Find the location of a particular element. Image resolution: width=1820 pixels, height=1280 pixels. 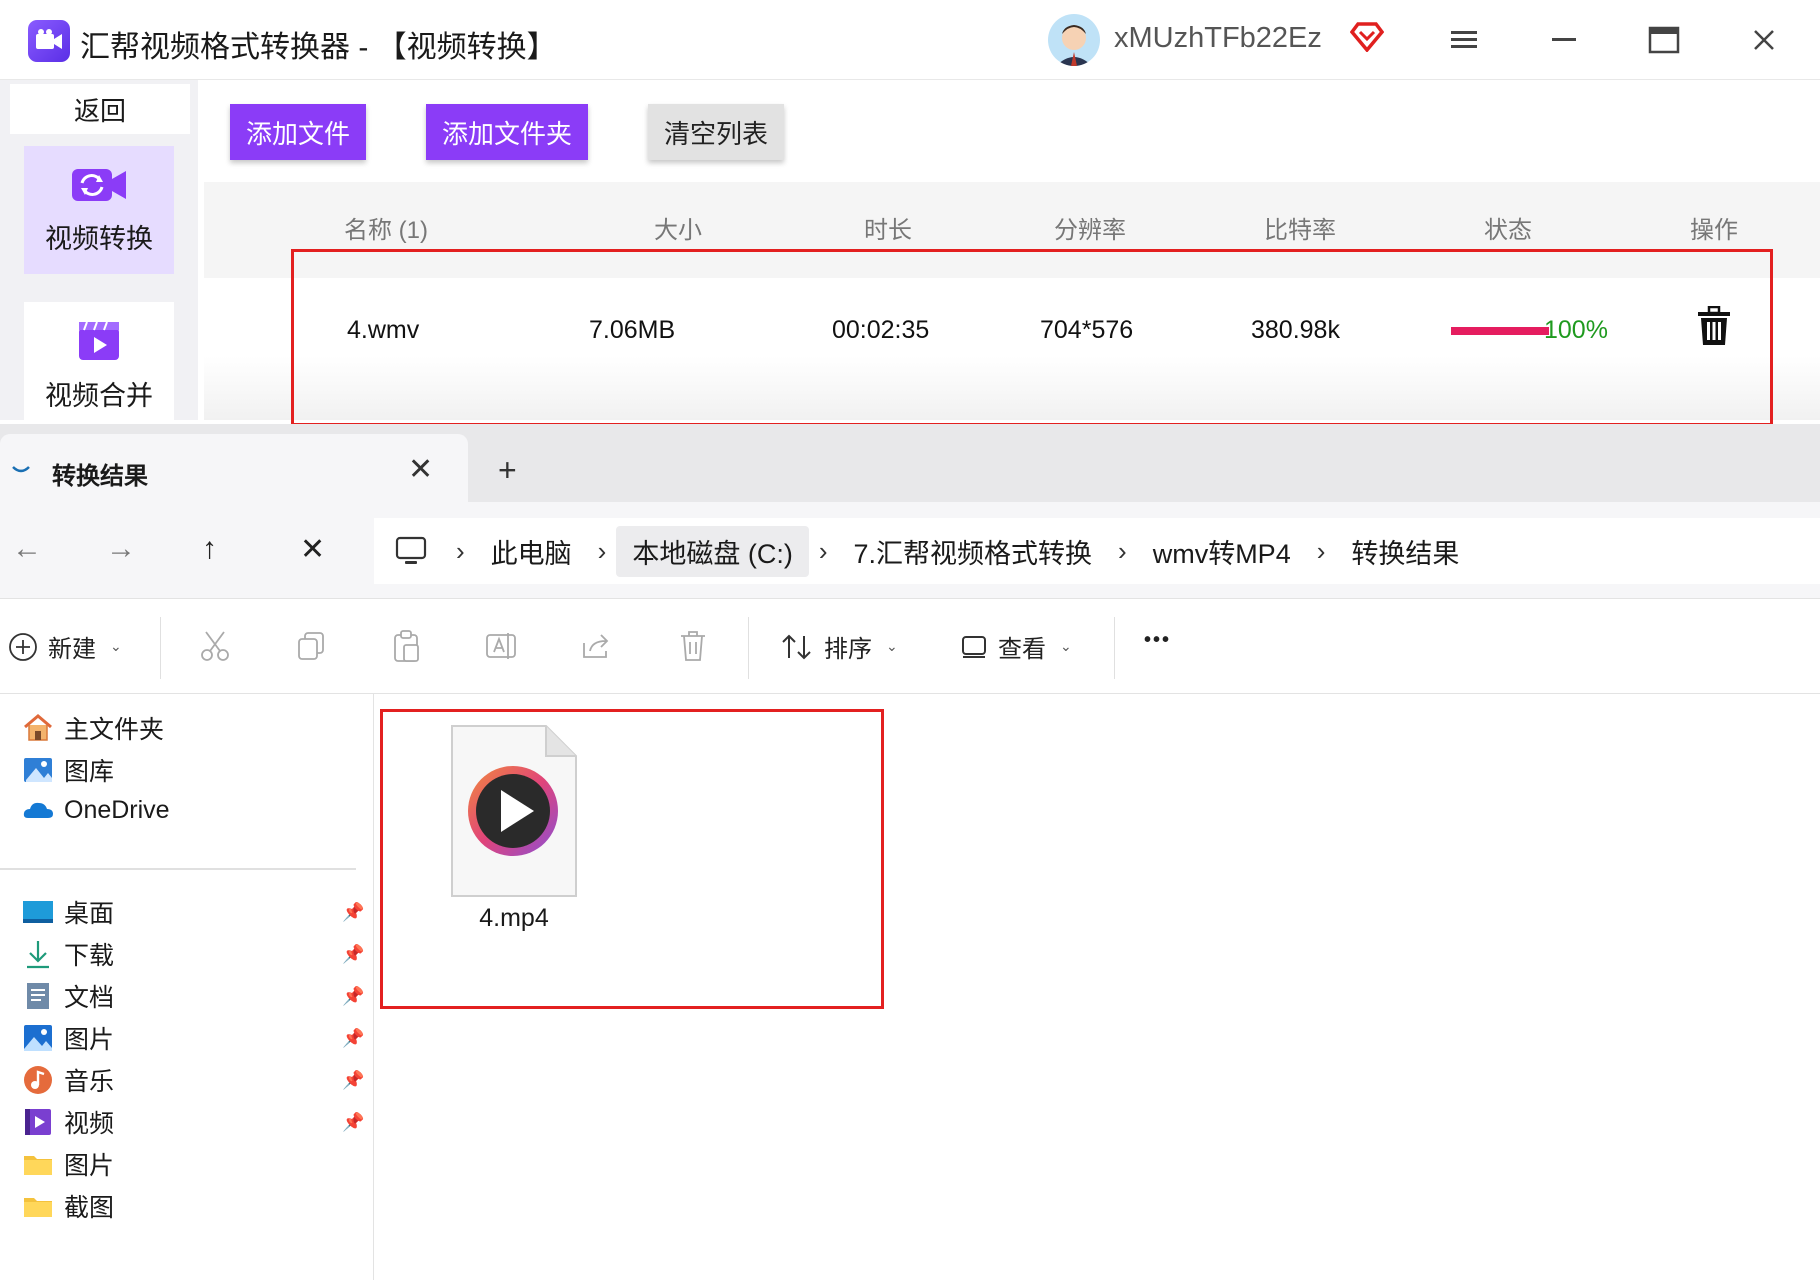

folder-icon is located at coordinates (38, 1207).